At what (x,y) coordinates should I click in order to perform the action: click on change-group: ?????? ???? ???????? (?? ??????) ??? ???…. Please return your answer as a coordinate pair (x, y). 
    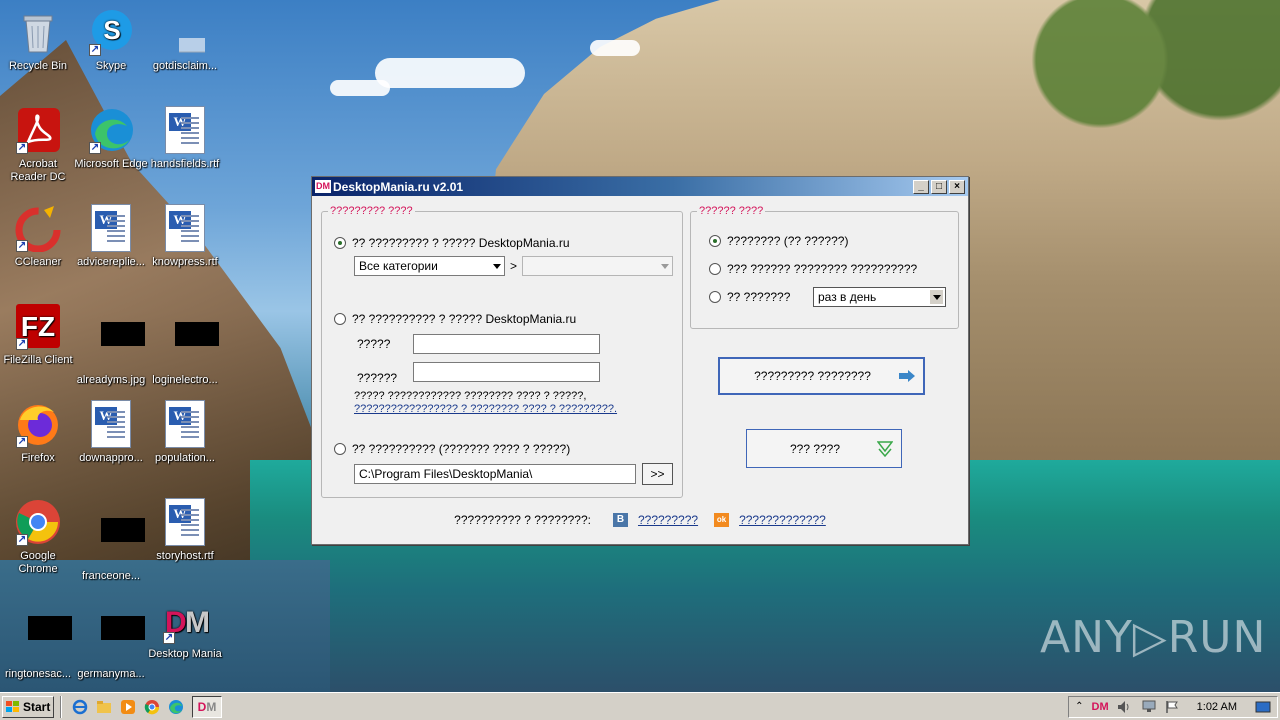
    Looking at the image, I should click on (824, 267).